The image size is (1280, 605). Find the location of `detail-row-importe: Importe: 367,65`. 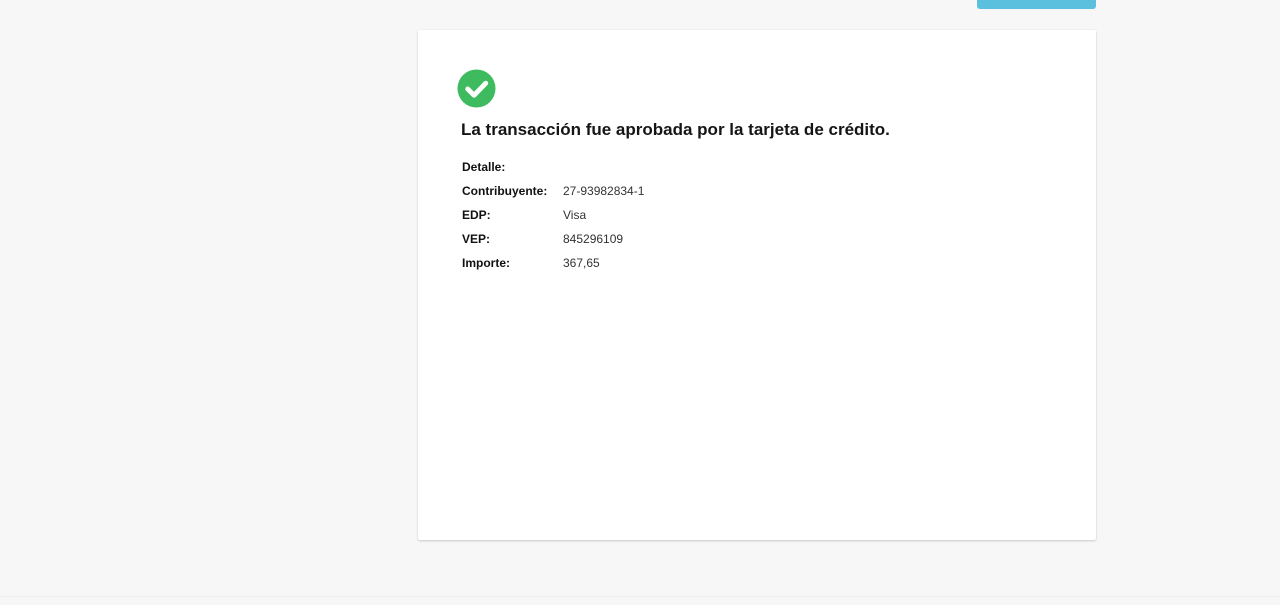

detail-row-importe: Importe: 367,65 is located at coordinates (553, 263).